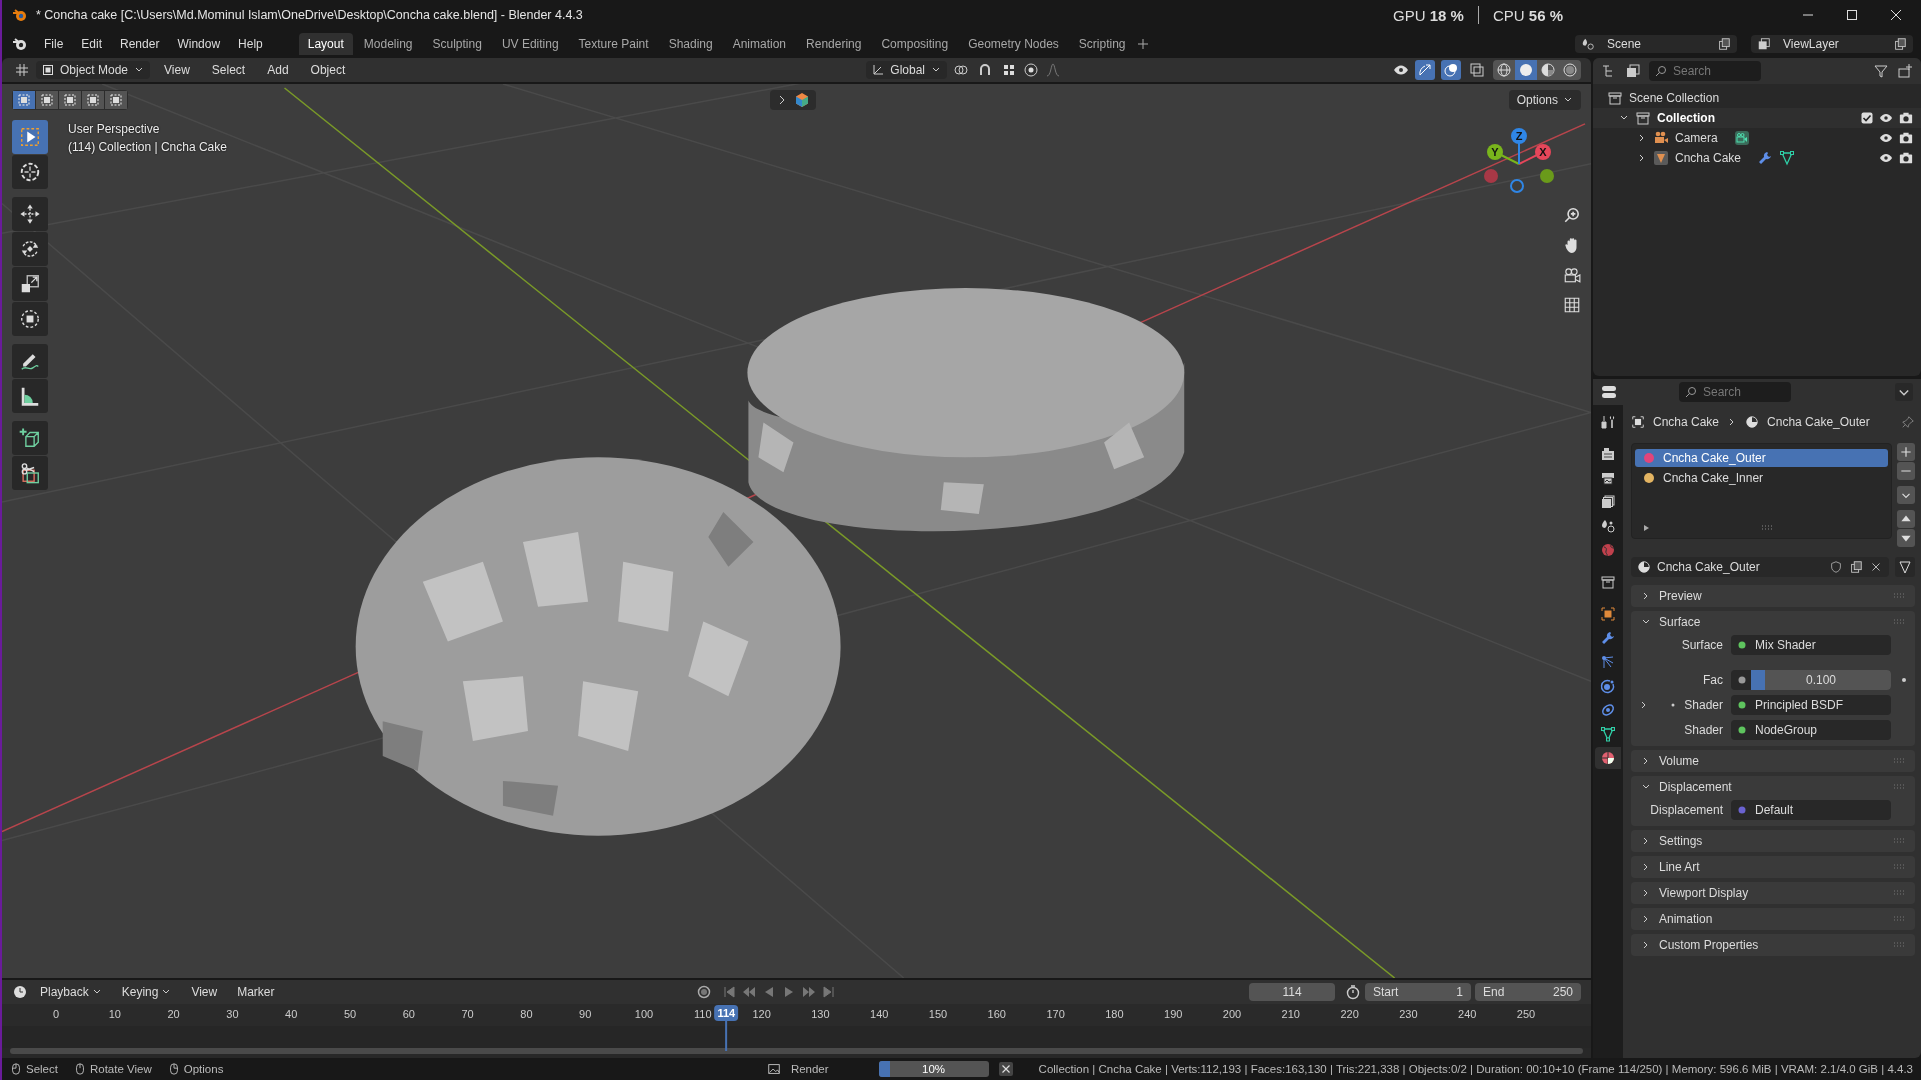 This screenshot has height=1080, width=1921. I want to click on menu-item: Add, so click(278, 70).